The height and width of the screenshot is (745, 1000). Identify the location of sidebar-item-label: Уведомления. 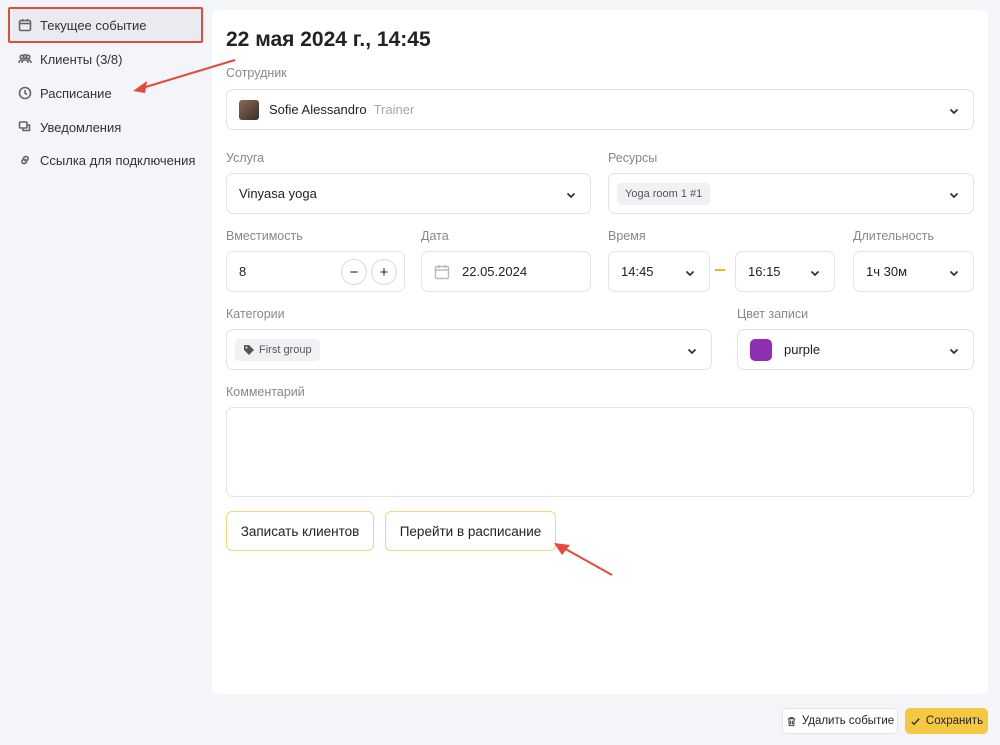
(81, 127).